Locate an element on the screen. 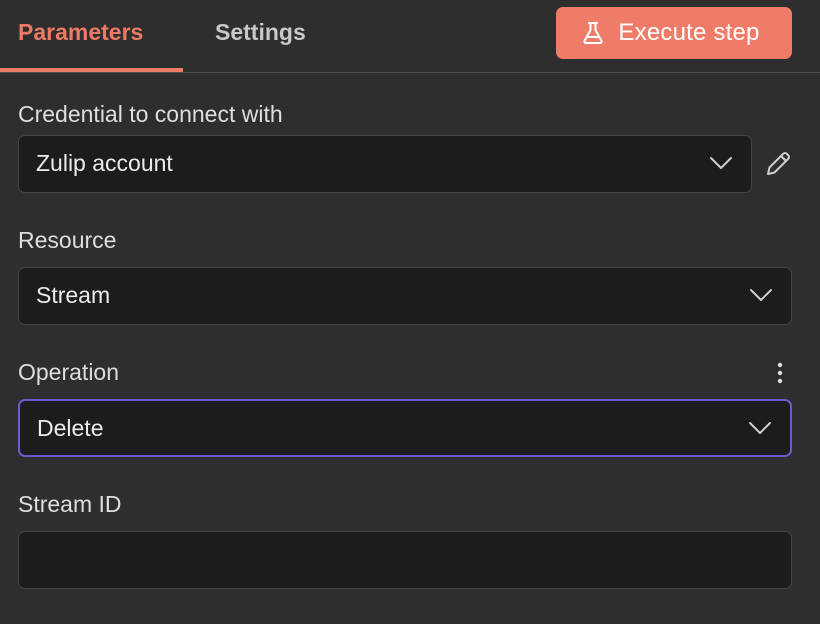 The height and width of the screenshot is (624, 820). pencil-icon is located at coordinates (778, 164).